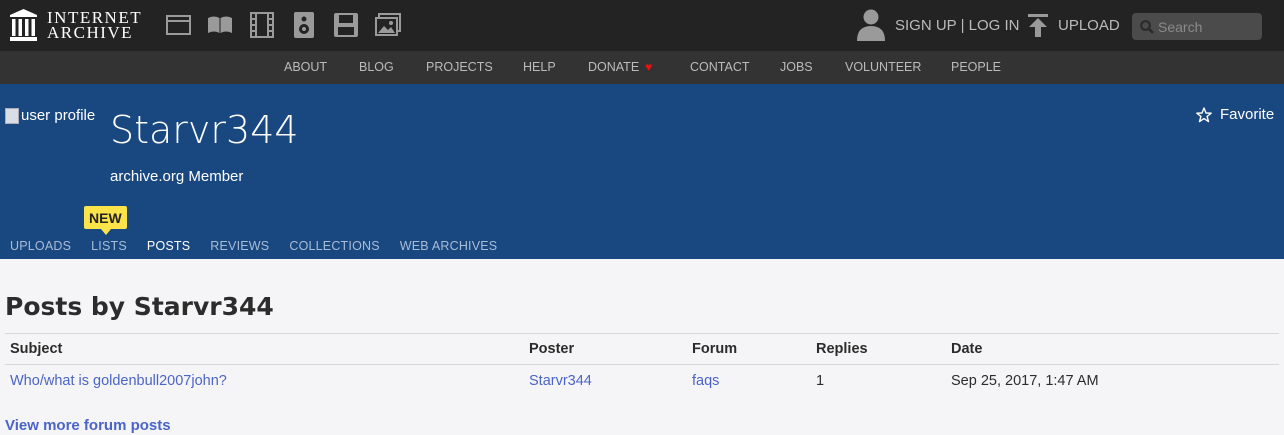 The image size is (1284, 435). I want to click on upload-icon, so click(1038, 26).